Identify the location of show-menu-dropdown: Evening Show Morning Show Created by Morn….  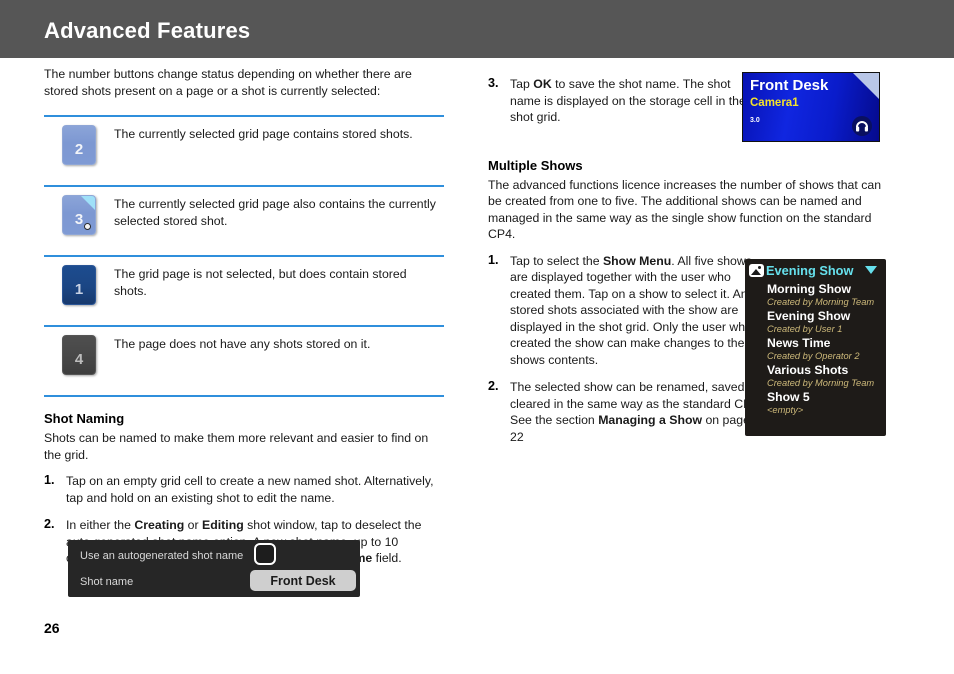
(815, 347).